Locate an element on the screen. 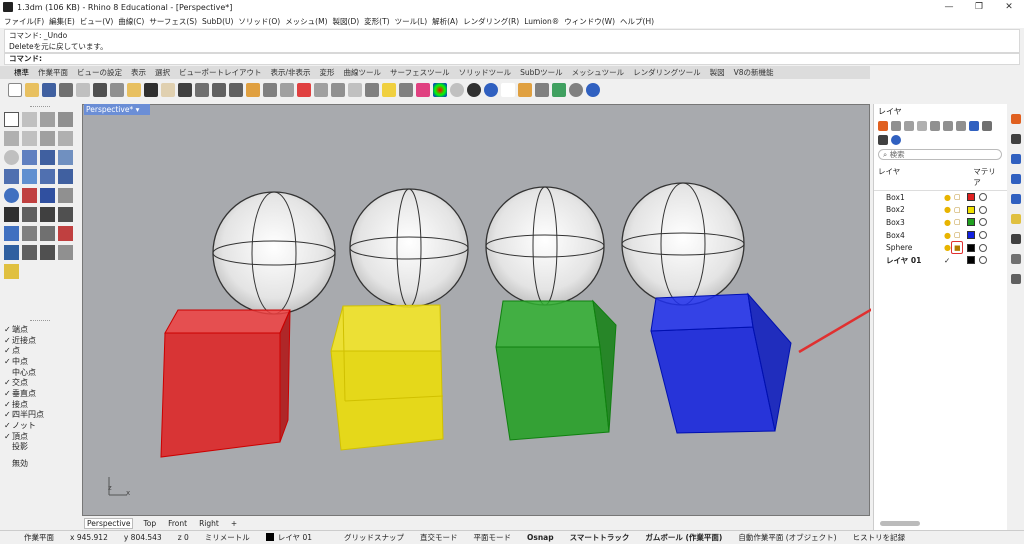 The height and width of the screenshot is (544, 1024). tab-render-tools: レンダリングツール is located at coordinates (667, 72).